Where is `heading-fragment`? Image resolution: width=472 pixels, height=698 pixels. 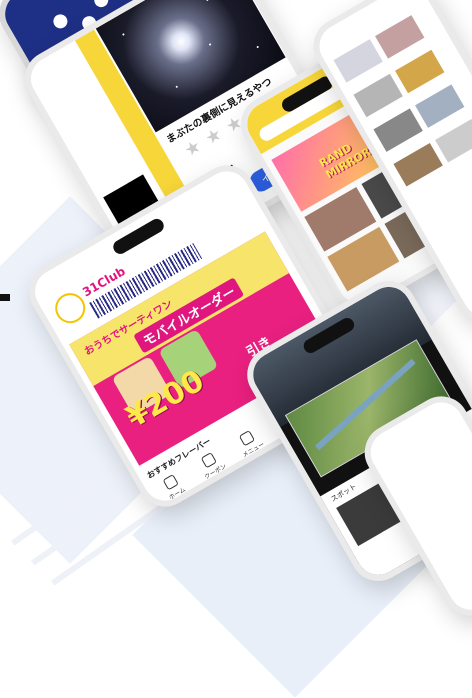
heading-fragment is located at coordinates (5, 297).